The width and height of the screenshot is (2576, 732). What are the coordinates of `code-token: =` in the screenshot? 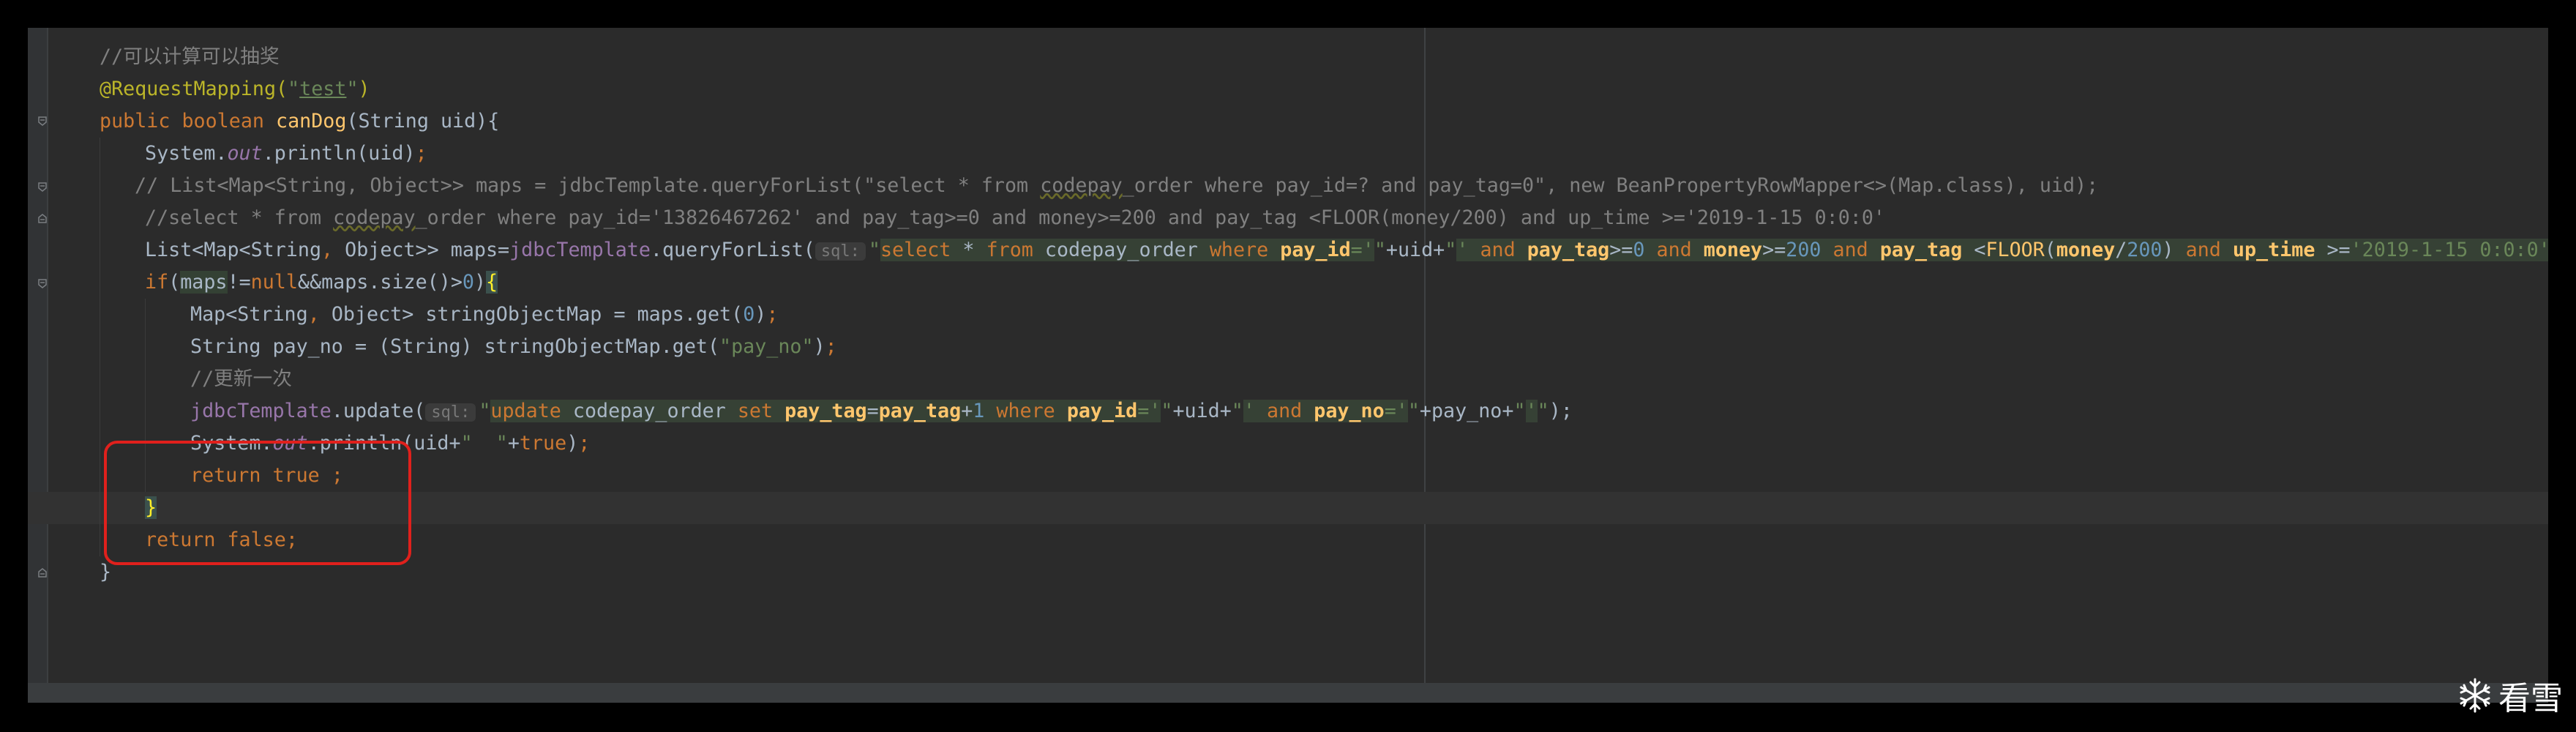 It's located at (872, 411).